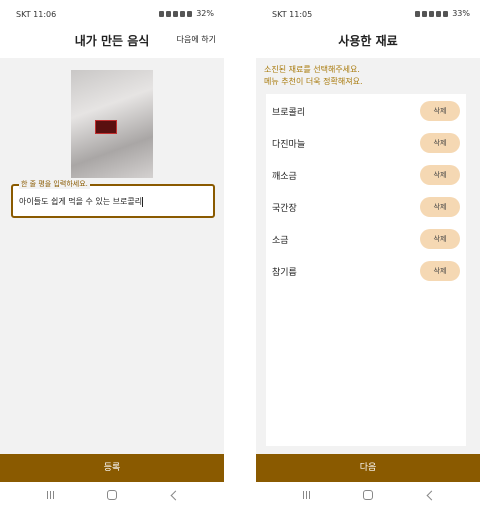 This screenshot has height=509, width=482. Describe the element at coordinates (313, 81) in the screenshot. I see `notice-line-2: 메뉴 추천이 더욱 정확해져요.` at that location.